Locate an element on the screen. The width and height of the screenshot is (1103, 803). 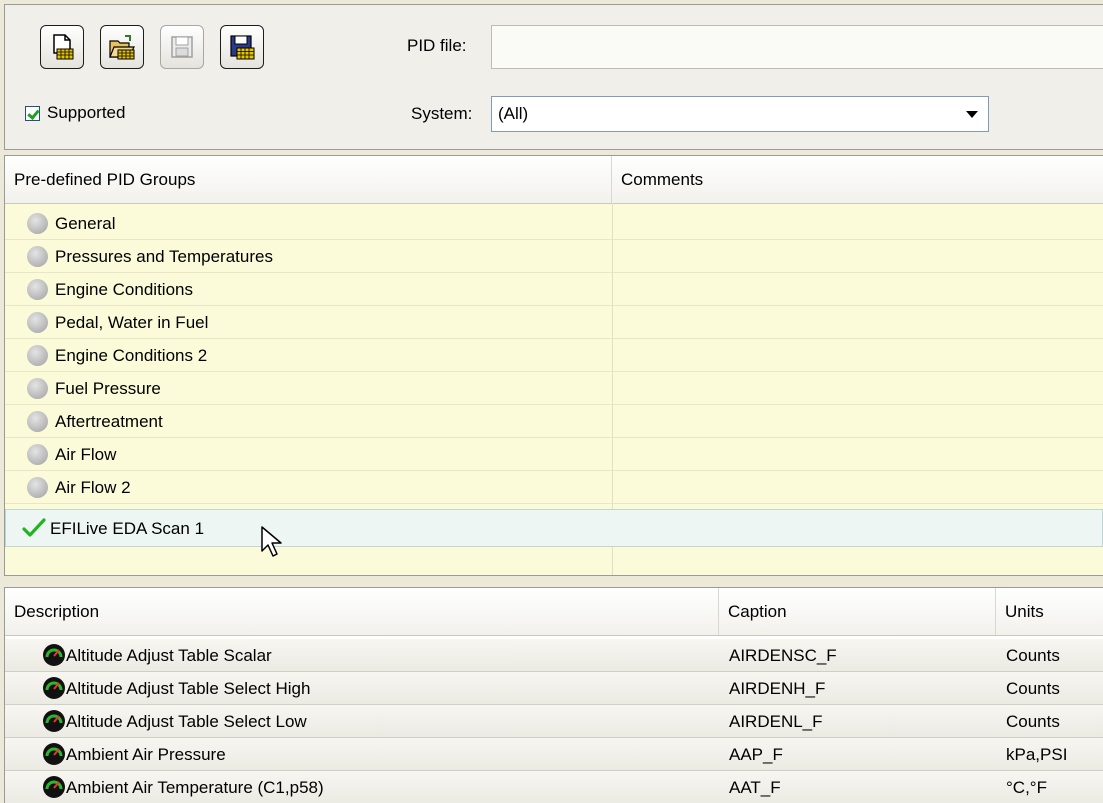
group-row: Air Flow is located at coordinates (554, 454).